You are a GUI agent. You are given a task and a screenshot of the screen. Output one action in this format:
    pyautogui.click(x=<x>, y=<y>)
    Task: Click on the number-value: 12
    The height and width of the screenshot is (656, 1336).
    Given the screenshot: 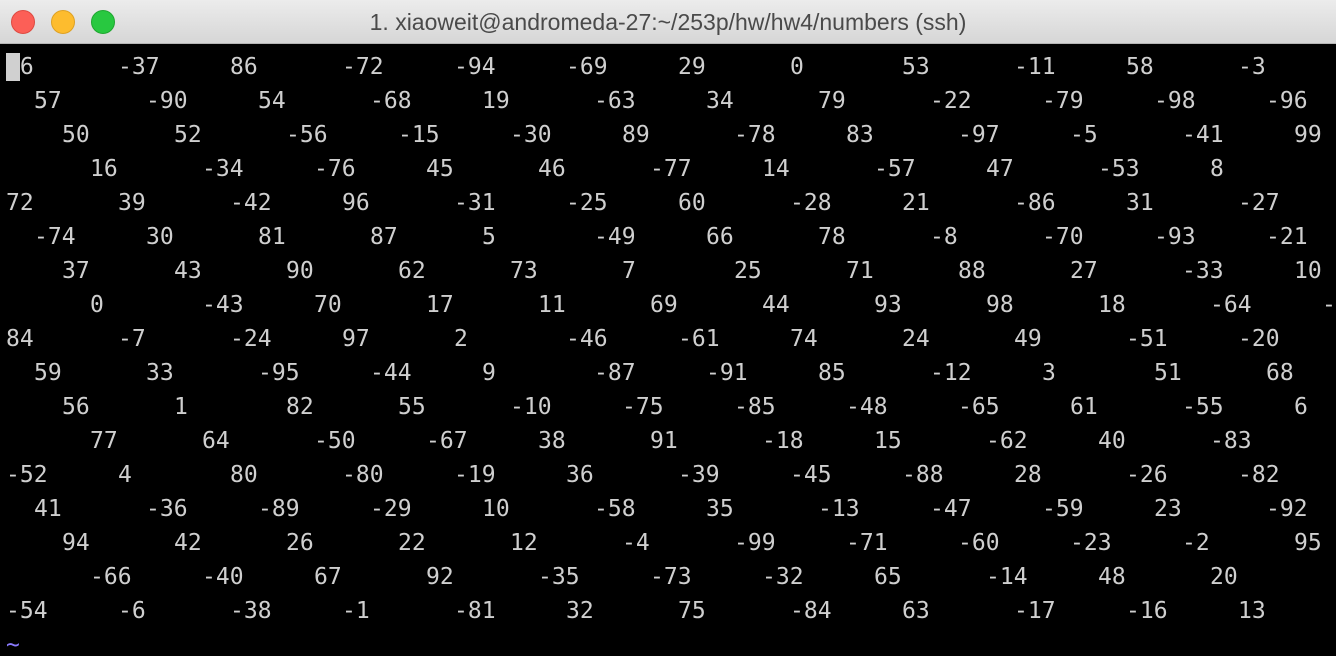 What is the action you would take?
    pyautogui.click(x=524, y=543)
    